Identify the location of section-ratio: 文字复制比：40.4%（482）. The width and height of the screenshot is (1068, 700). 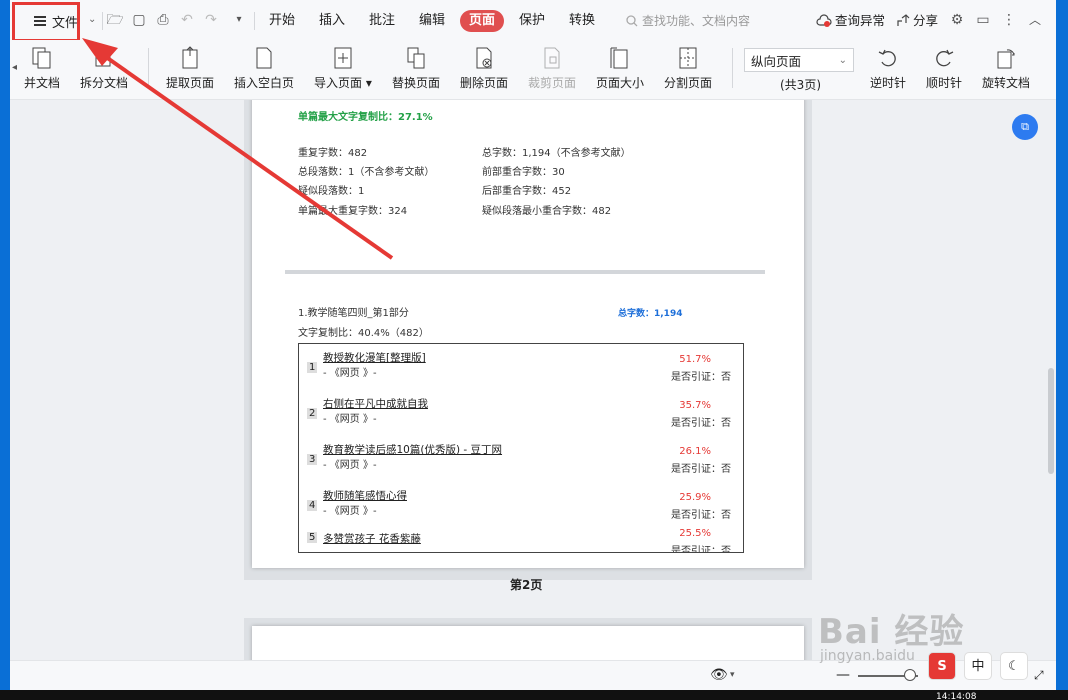
(363, 333).